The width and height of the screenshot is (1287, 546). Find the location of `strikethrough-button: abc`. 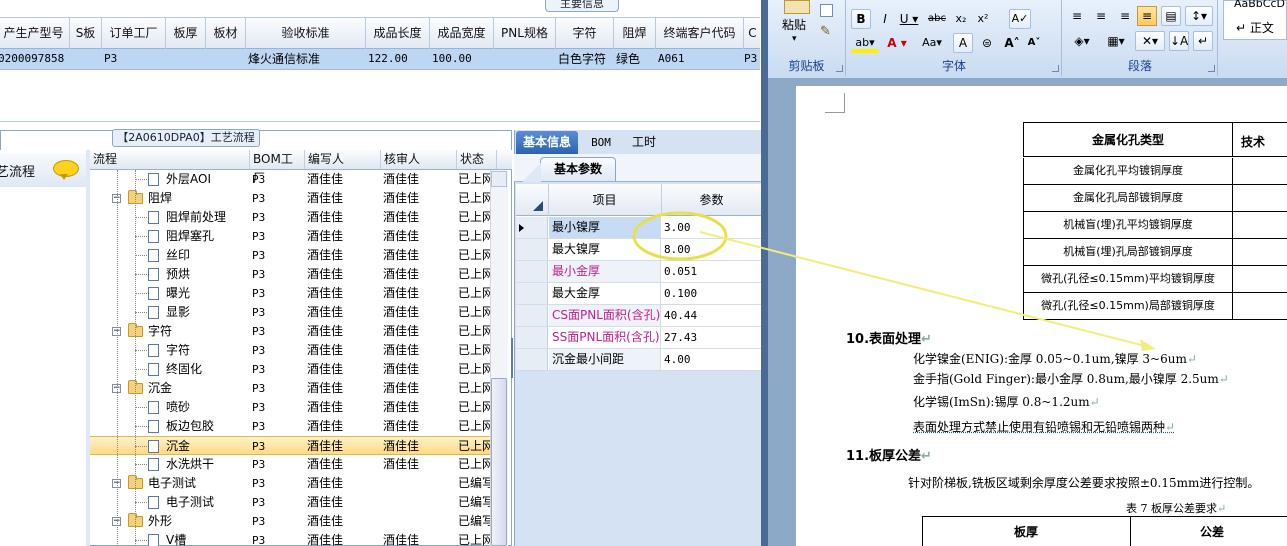

strikethrough-button: abc is located at coordinates (937, 19).